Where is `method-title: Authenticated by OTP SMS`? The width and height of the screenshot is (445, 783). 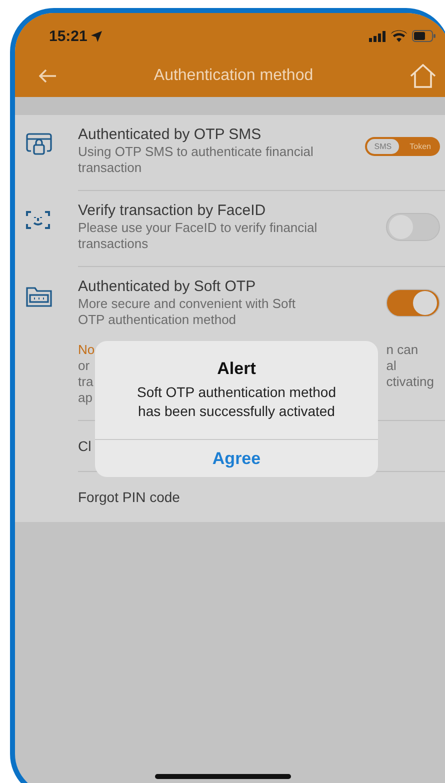 method-title: Authenticated by OTP SMS is located at coordinates (170, 134).